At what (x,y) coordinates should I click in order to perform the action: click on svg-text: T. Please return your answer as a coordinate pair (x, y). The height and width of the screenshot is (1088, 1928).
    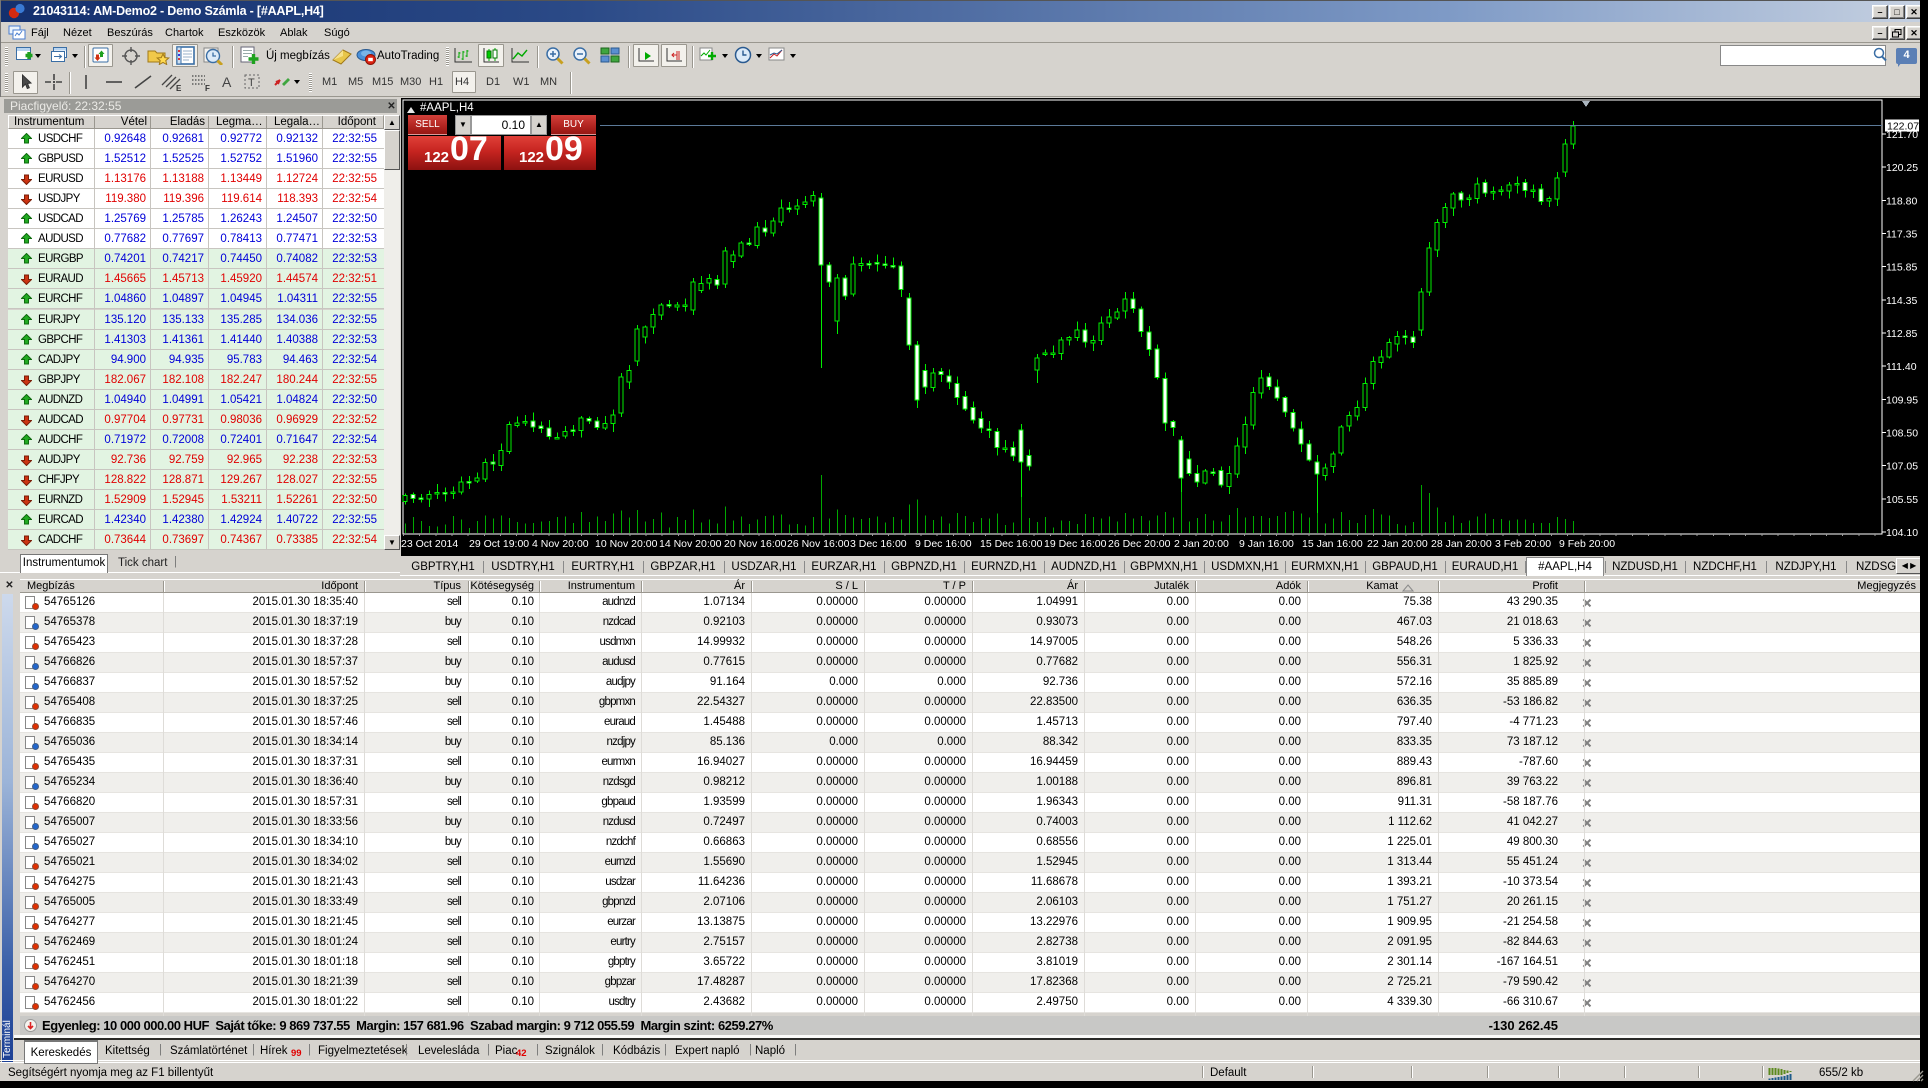
    Looking at the image, I should click on (251, 83).